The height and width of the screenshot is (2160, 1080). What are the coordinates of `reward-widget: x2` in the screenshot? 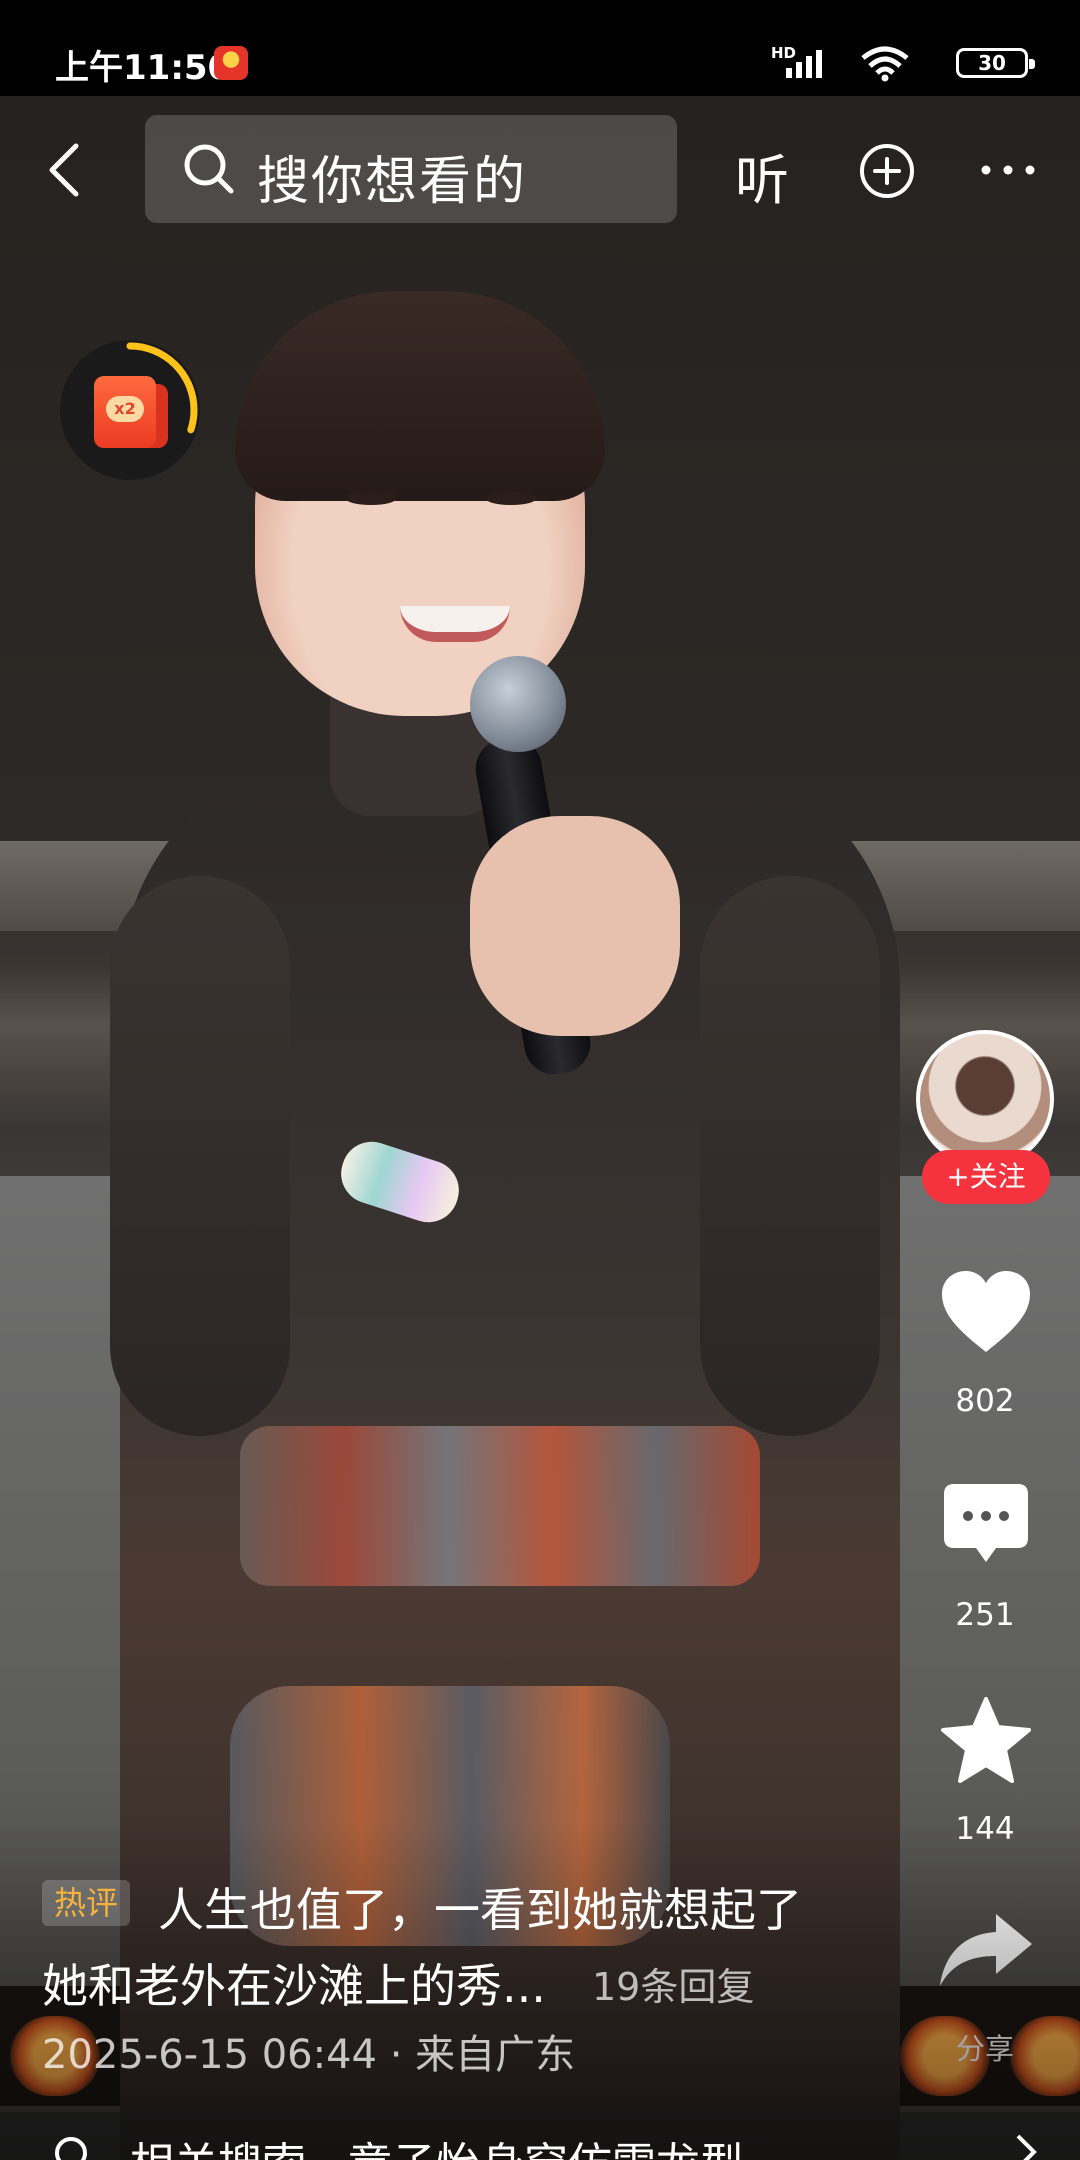 It's located at (130, 410).